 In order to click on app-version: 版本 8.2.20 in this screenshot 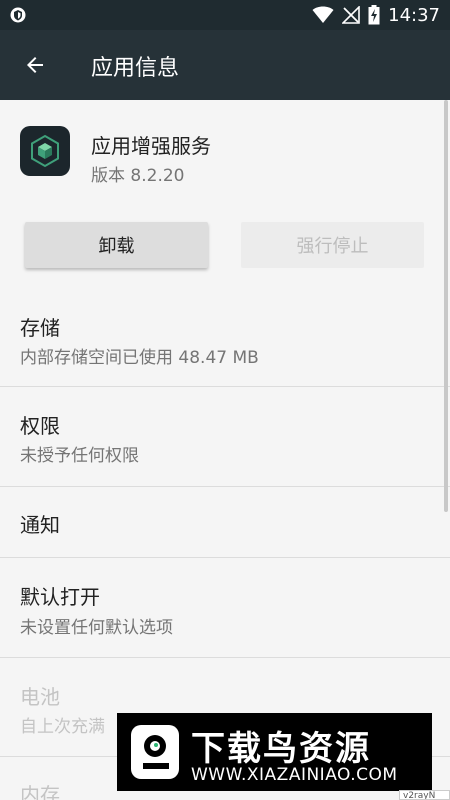, I will do `click(138, 176)`.